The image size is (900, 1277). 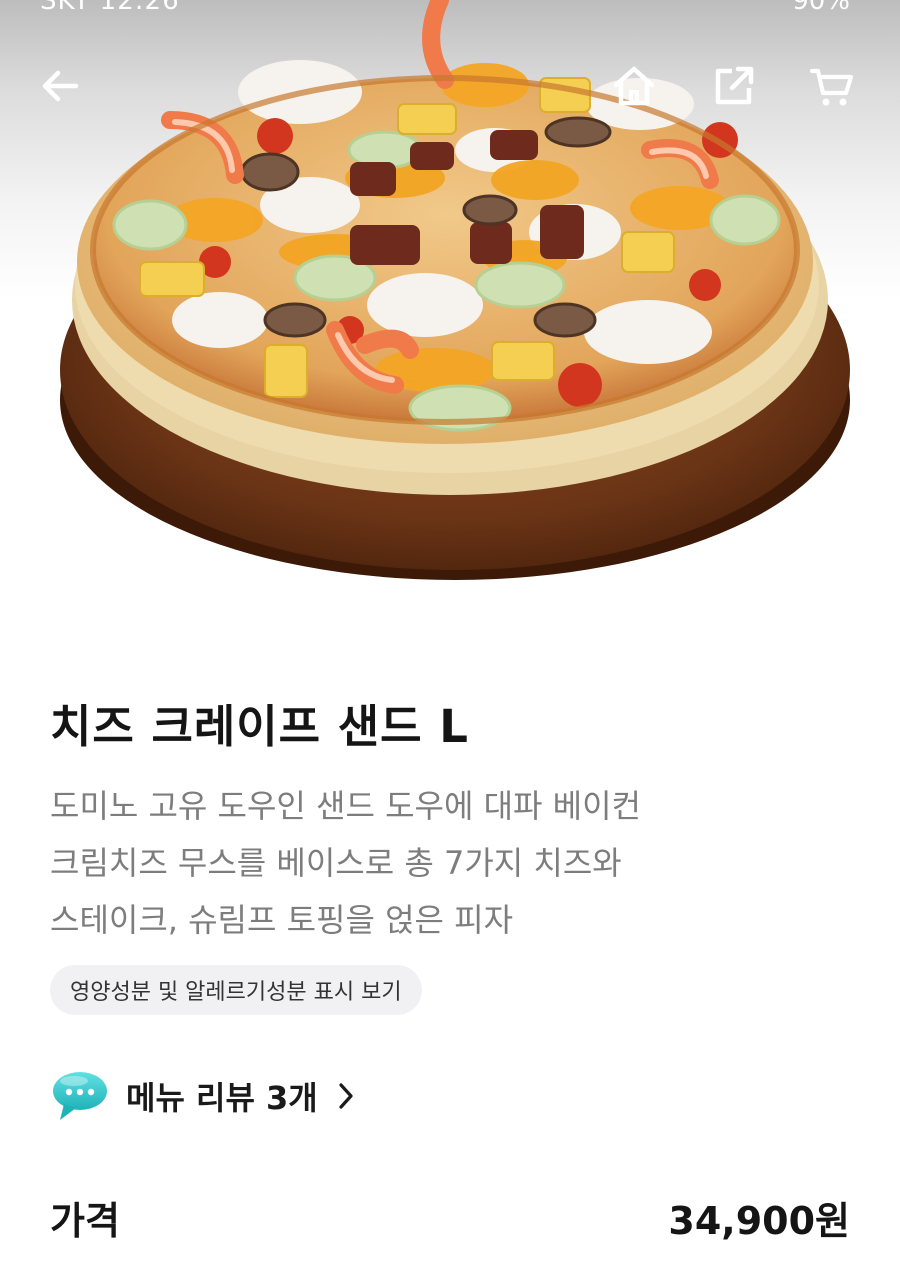 I want to click on review-count-label: 메뉴 리뷰 3개, so click(x=222, y=1098).